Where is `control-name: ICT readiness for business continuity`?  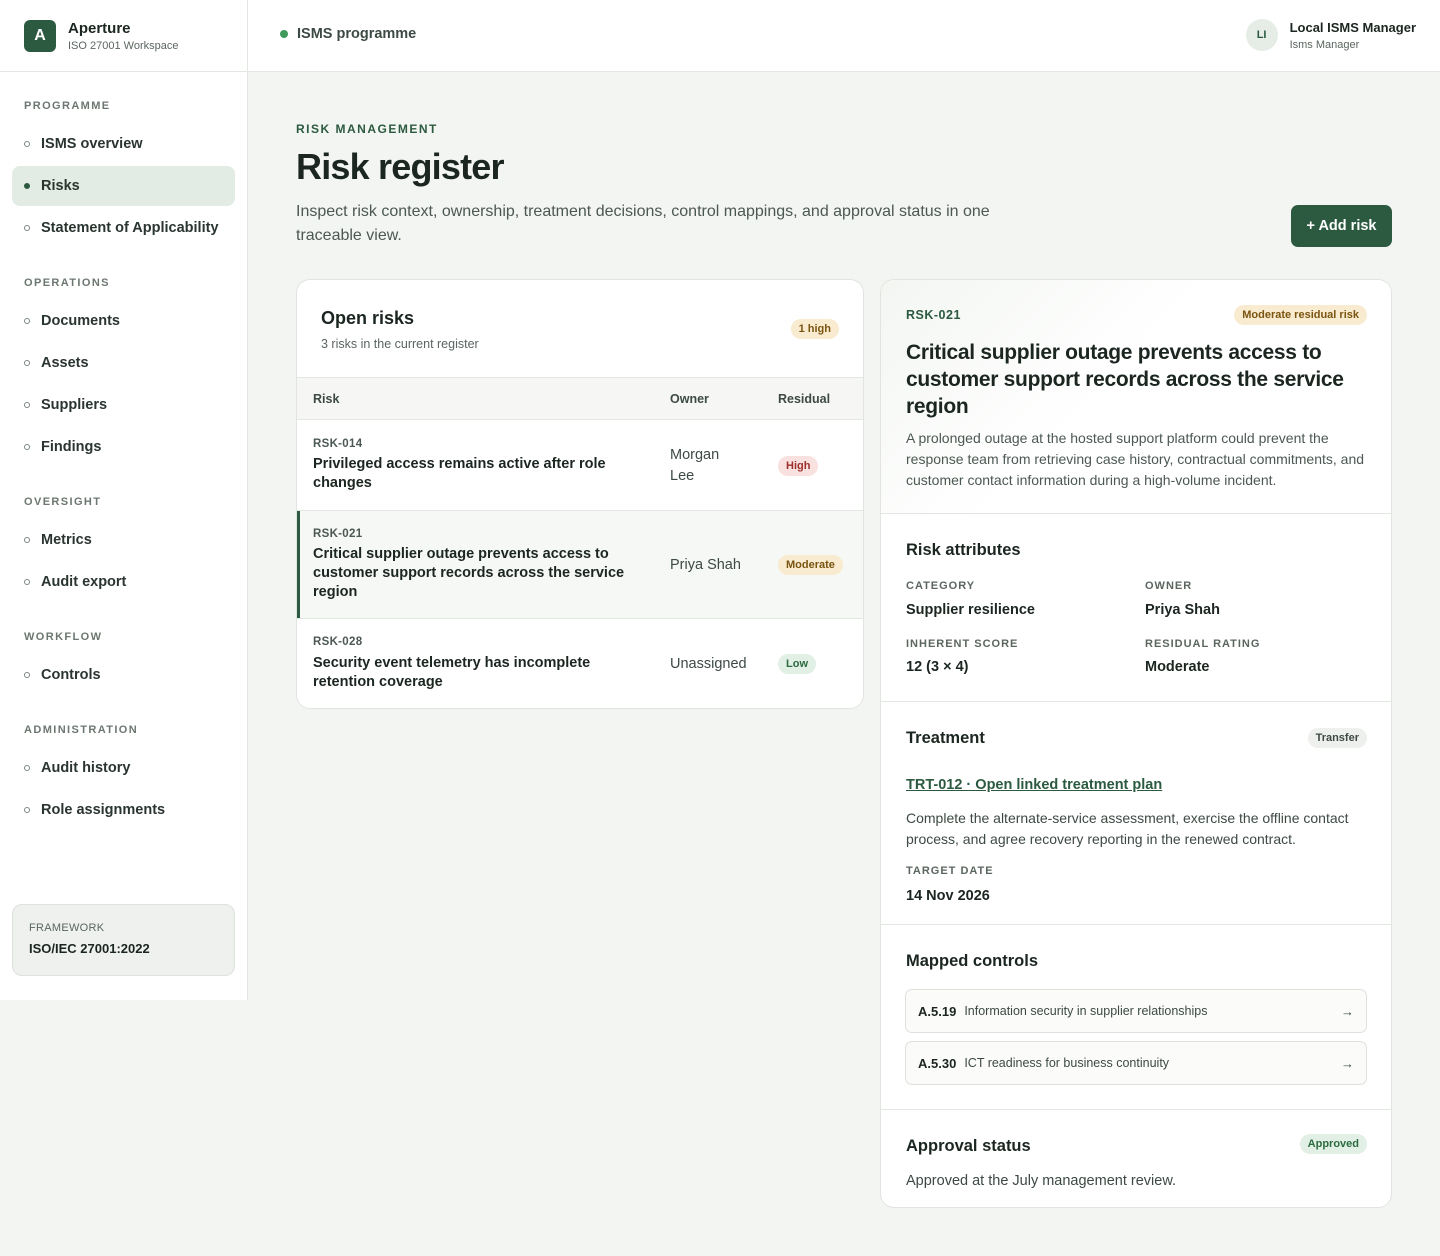
control-name: ICT readiness for business continuity is located at coordinates (1067, 1063).